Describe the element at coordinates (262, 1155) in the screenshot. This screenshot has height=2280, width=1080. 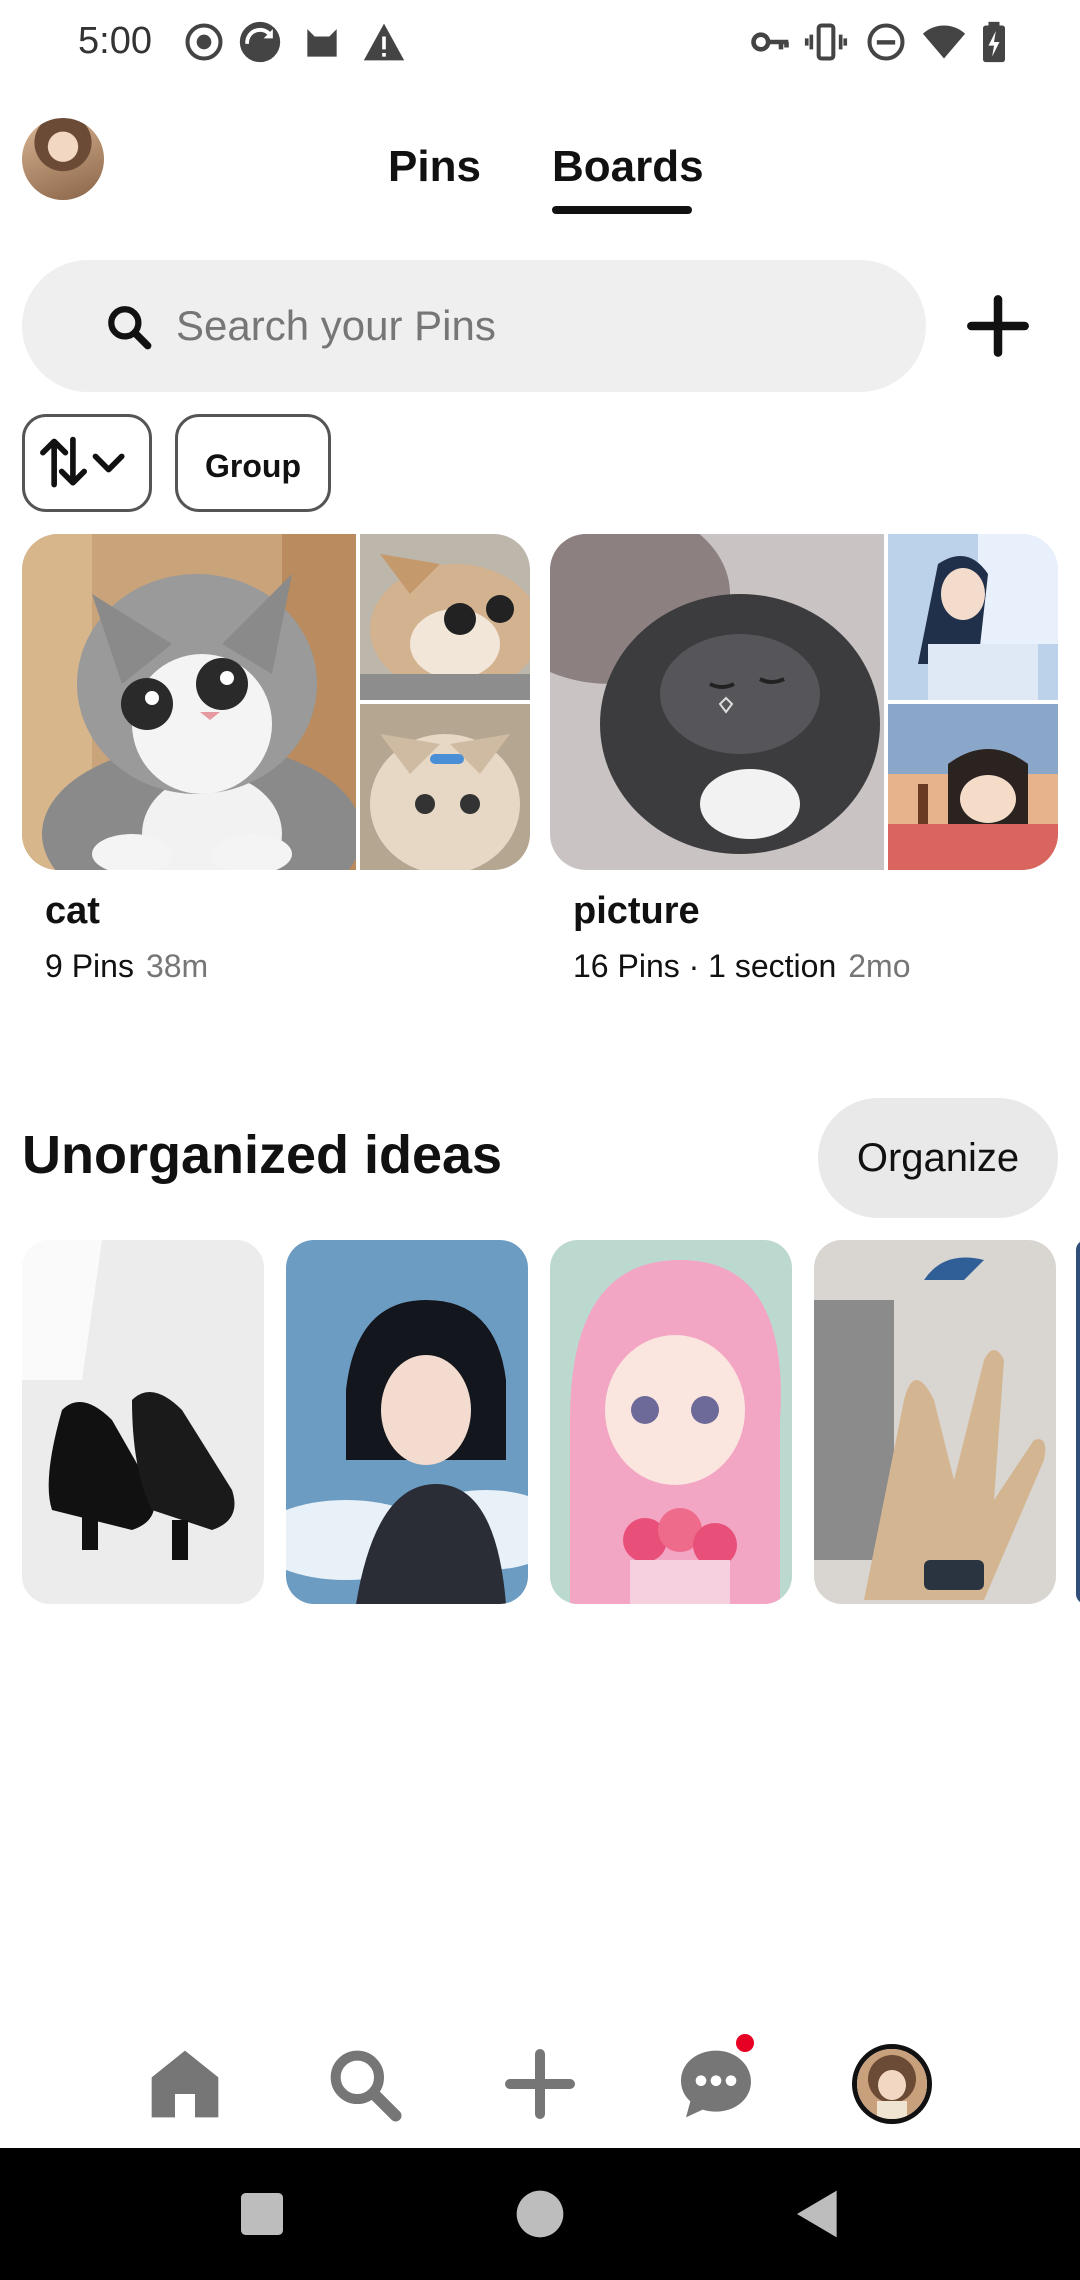
I see `section-title: Unorganized ideas` at that location.